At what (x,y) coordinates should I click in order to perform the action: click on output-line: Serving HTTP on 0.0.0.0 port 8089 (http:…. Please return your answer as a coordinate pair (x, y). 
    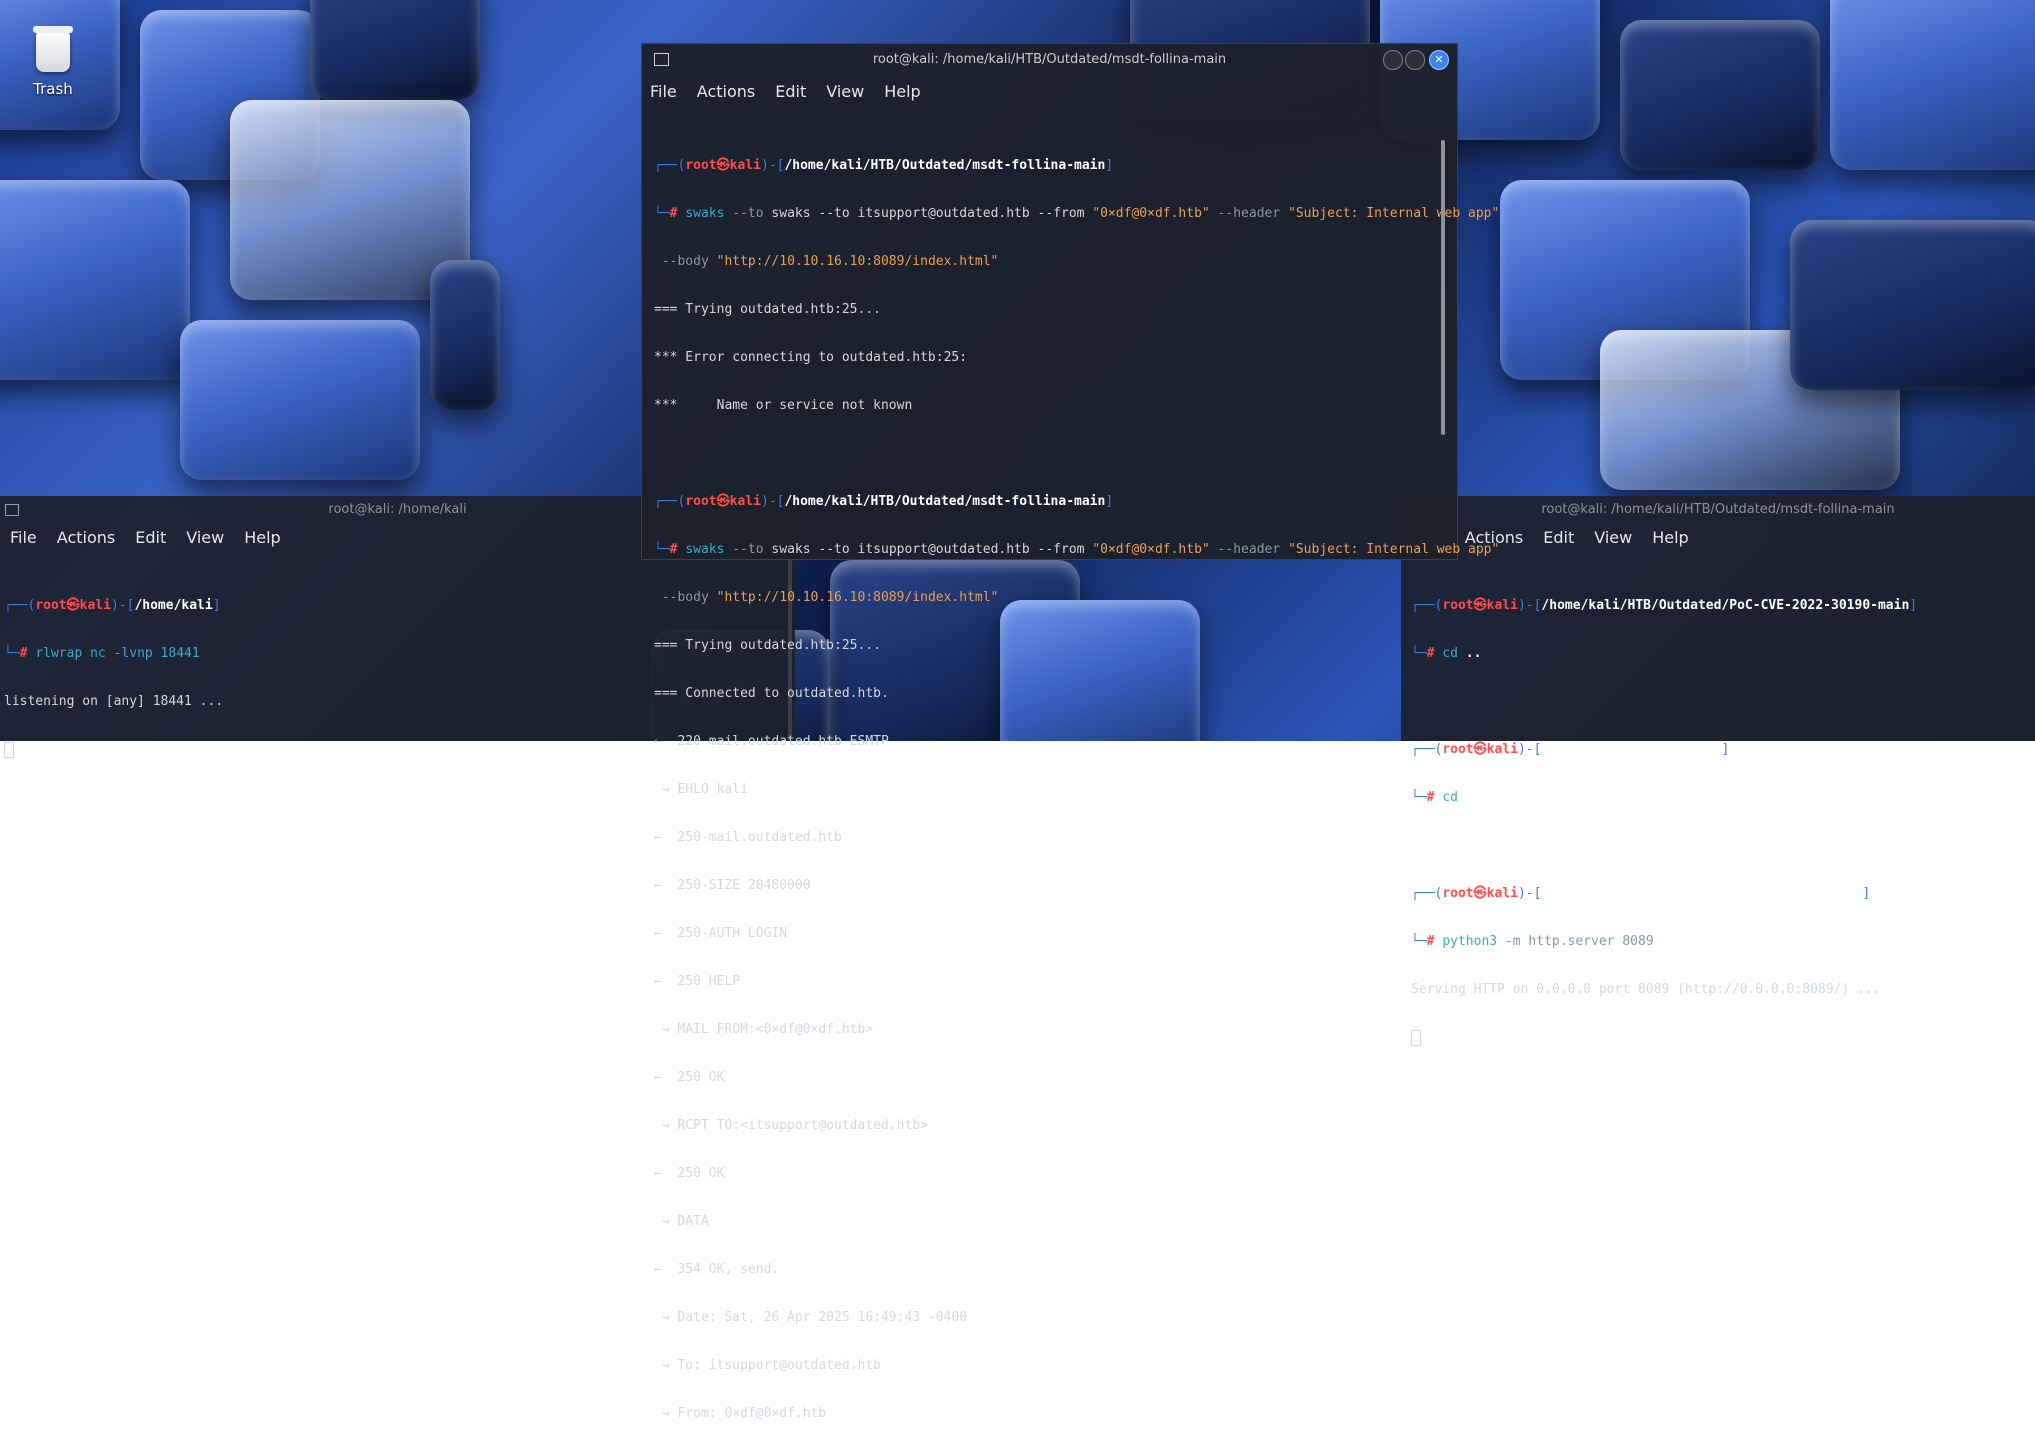
    Looking at the image, I should click on (1646, 989).